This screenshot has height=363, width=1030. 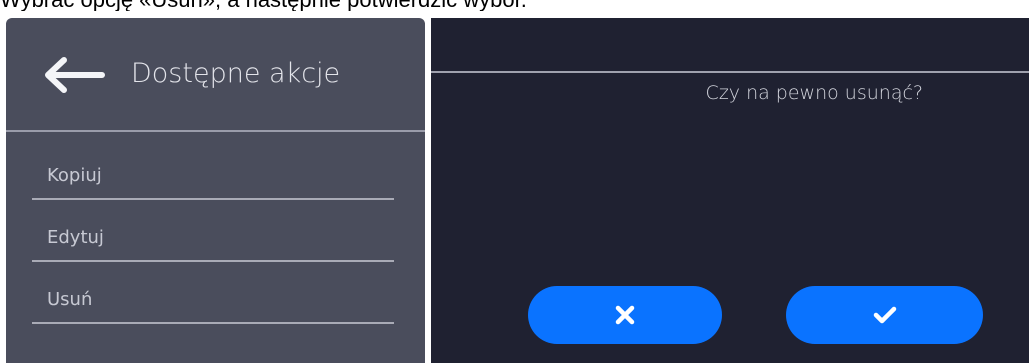 I want to click on confirm-question: Czy na pewno usunąć?, so click(x=814, y=93).